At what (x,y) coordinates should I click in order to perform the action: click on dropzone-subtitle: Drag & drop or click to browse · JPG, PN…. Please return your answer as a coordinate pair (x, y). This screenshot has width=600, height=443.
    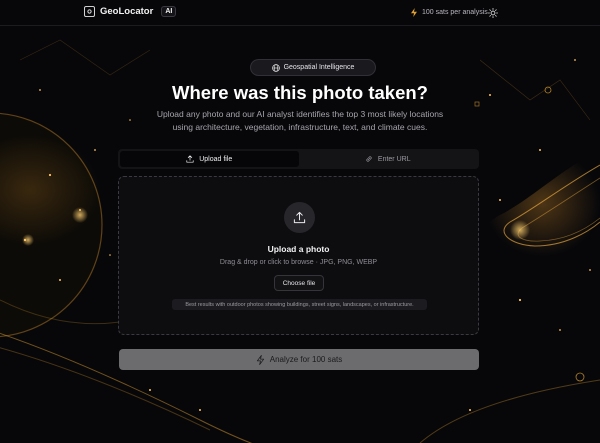
    Looking at the image, I should click on (298, 262).